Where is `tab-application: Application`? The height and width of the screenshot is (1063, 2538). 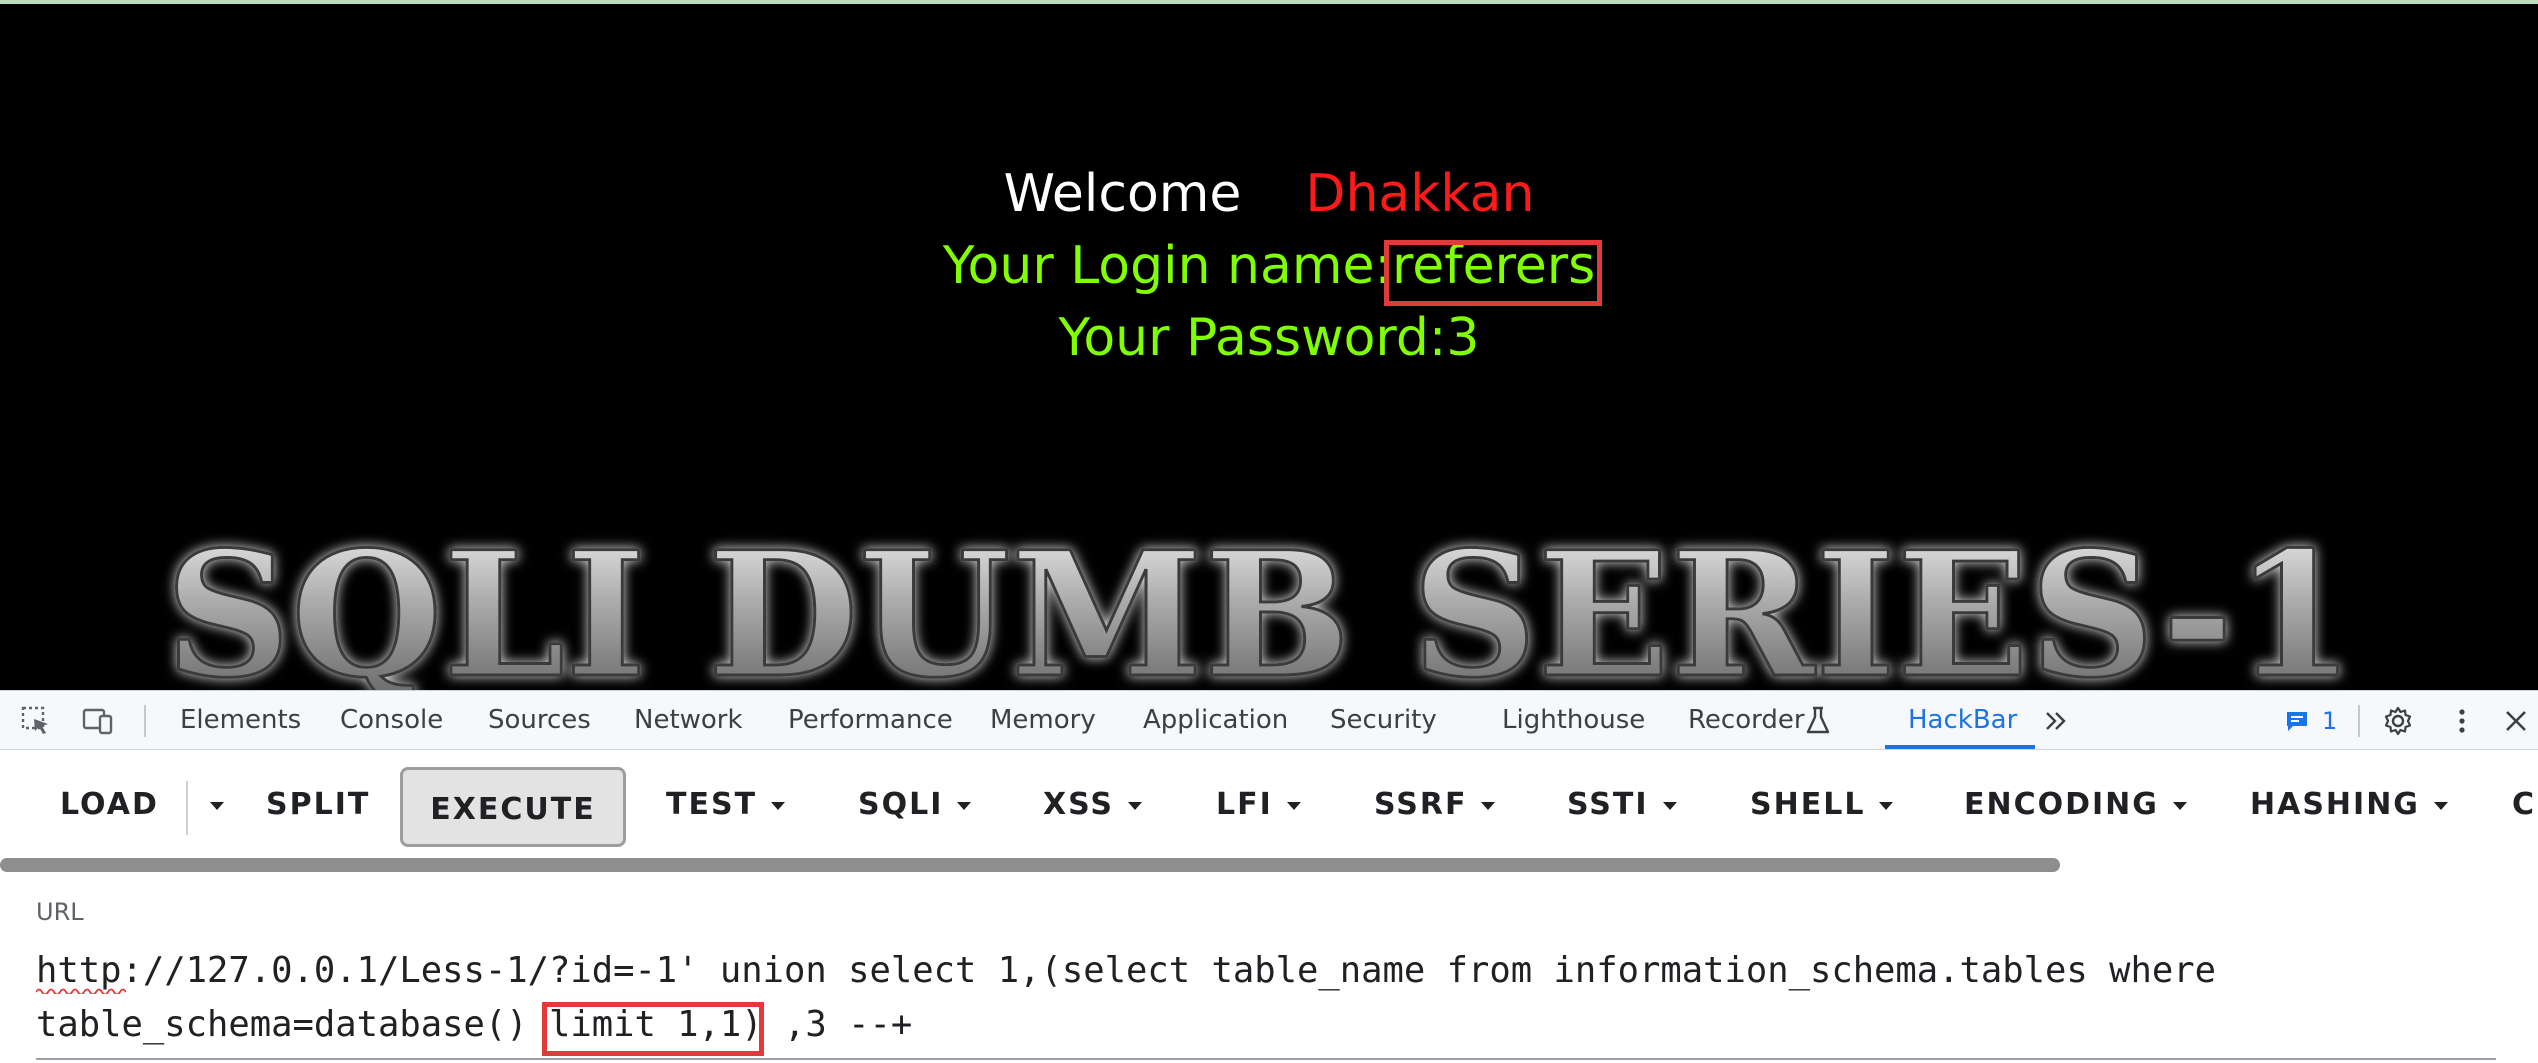 tab-application: Application is located at coordinates (1215, 720).